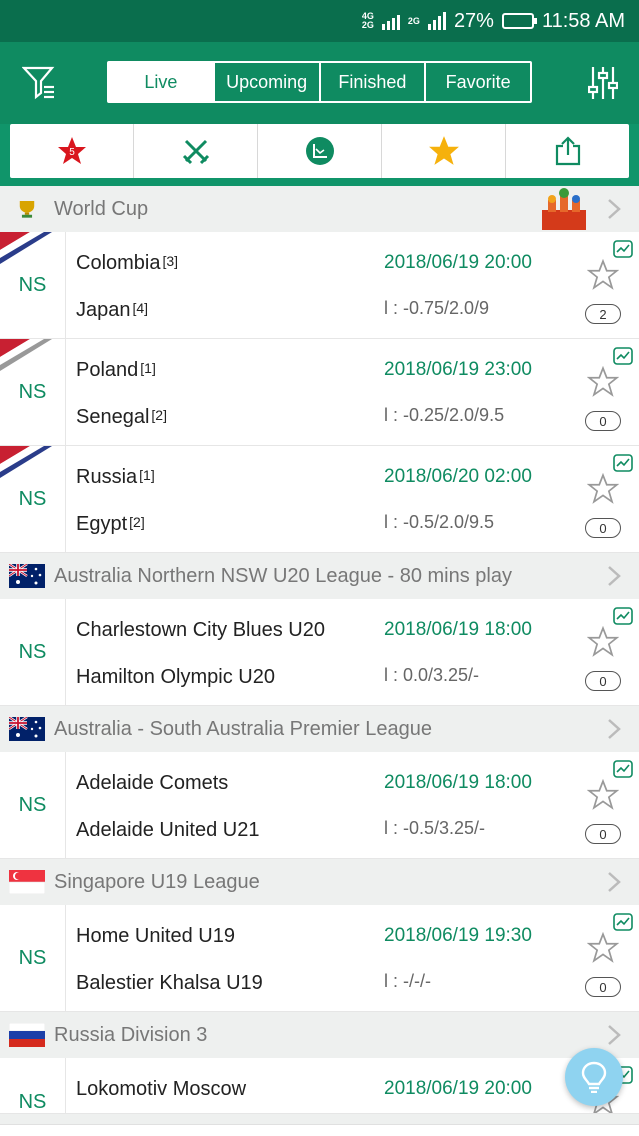 The image size is (639, 1136). What do you see at coordinates (161, 1089) in the screenshot?
I see `home-team: Lokomotiv Moscow` at bounding box center [161, 1089].